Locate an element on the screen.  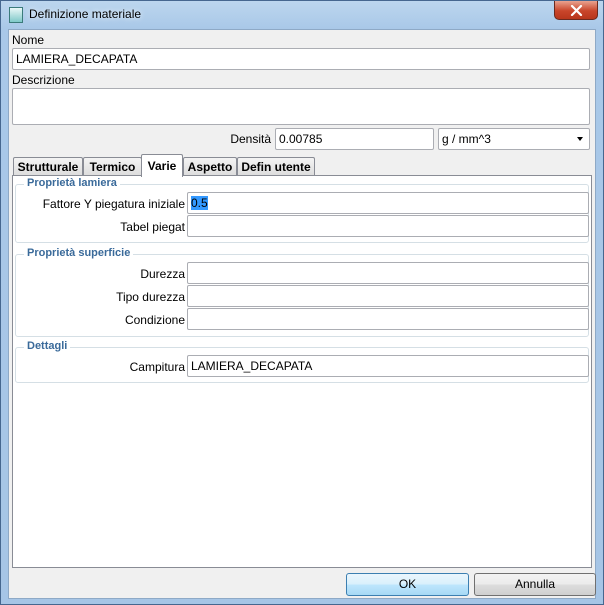
densita-unit-select: g / mm^3 is located at coordinates (514, 139).